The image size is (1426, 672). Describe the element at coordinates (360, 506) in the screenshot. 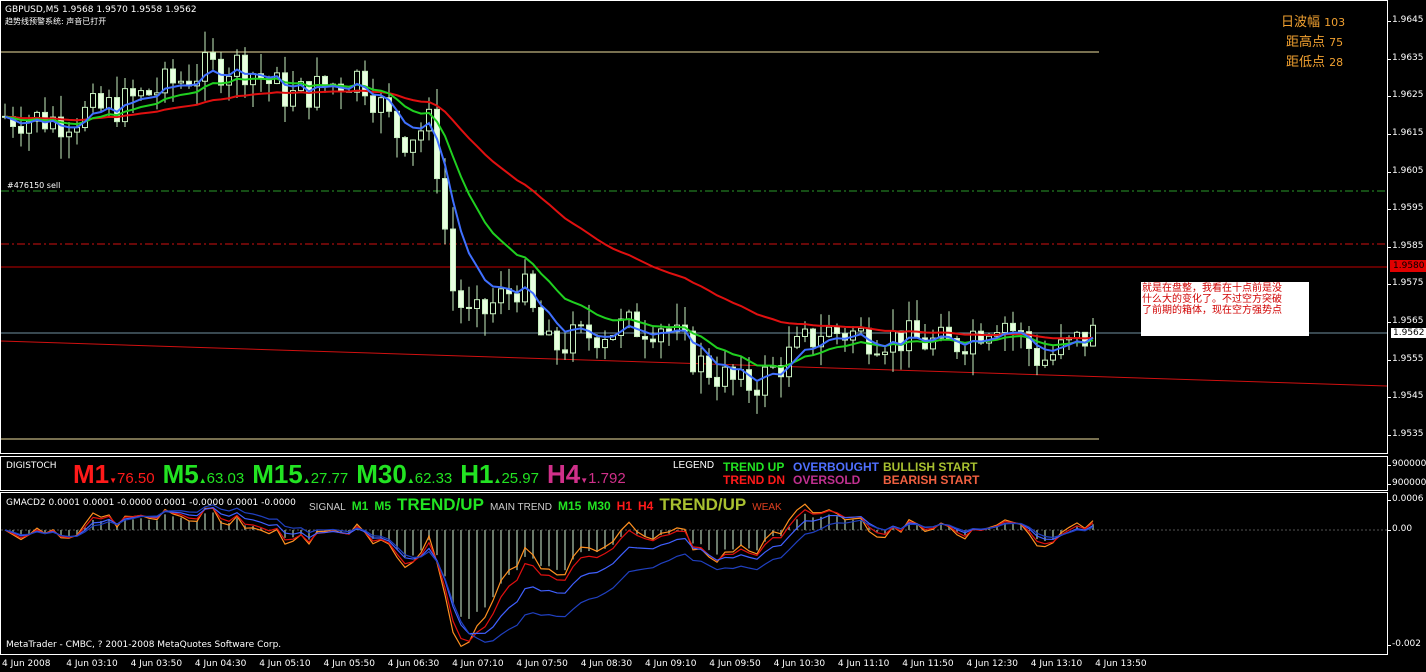

I see `signal-m1: M1` at that location.